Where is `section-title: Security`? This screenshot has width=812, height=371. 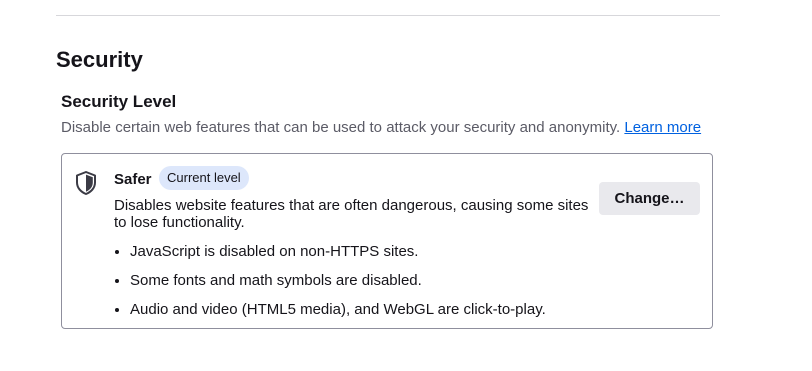
section-title: Security is located at coordinates (99, 59).